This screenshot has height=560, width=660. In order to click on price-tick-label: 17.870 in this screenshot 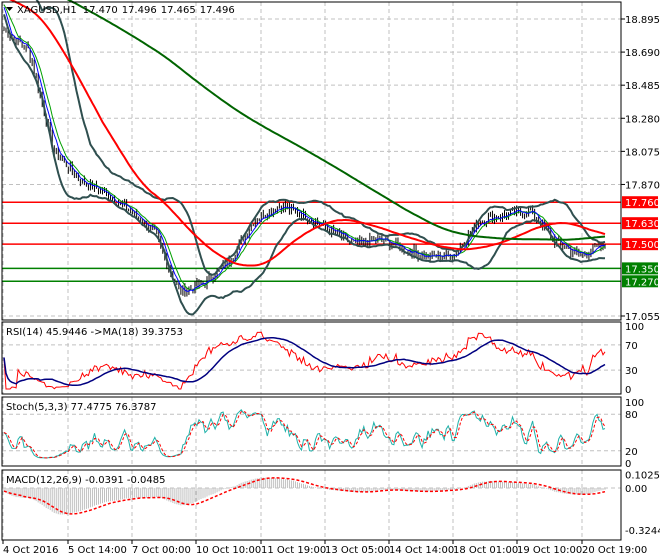, I will do `click(642, 185)`.